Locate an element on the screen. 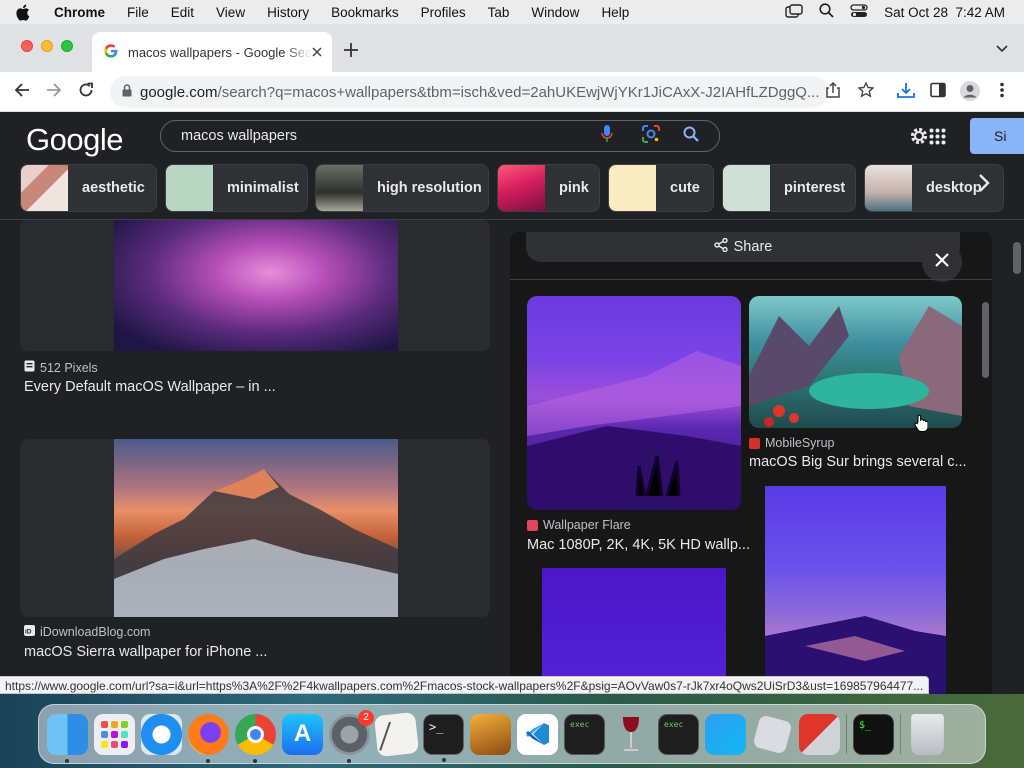 Image resolution: width=1024 pixels, height=768 pixels. apple-icon is located at coordinates (25, 12).